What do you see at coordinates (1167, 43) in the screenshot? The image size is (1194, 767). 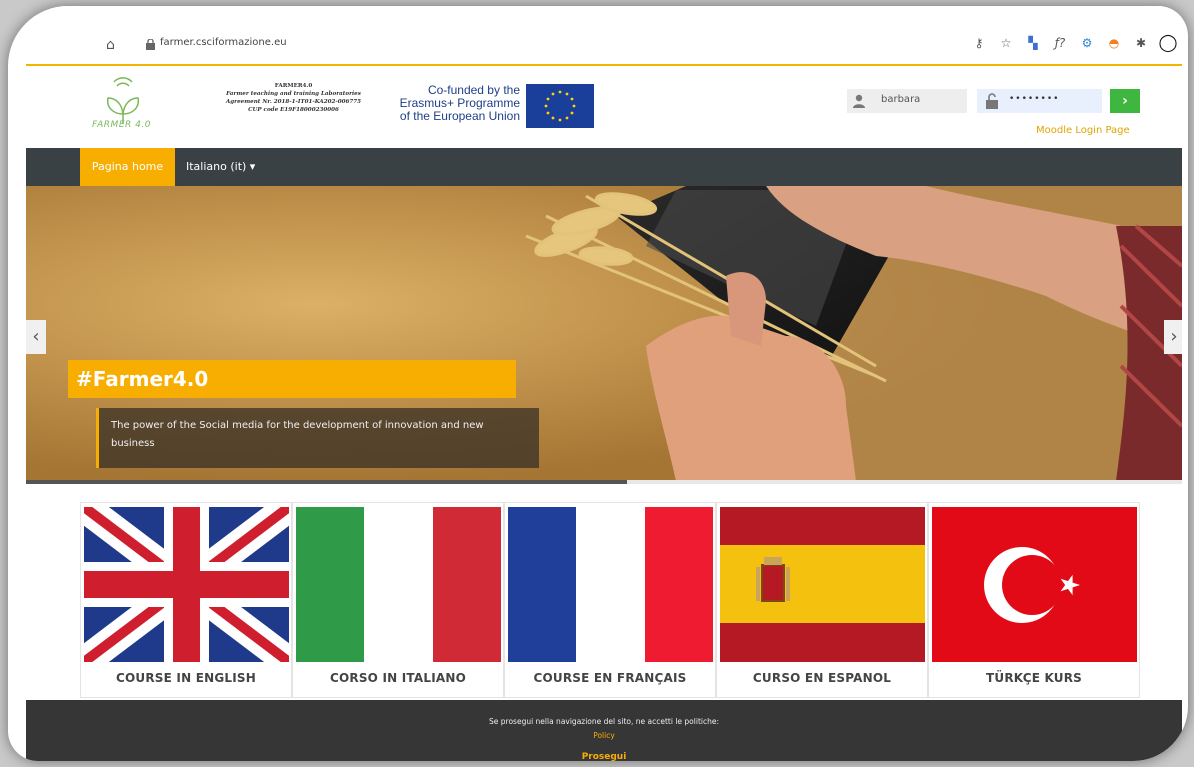 I see `profile-icon: ◯` at bounding box center [1167, 43].